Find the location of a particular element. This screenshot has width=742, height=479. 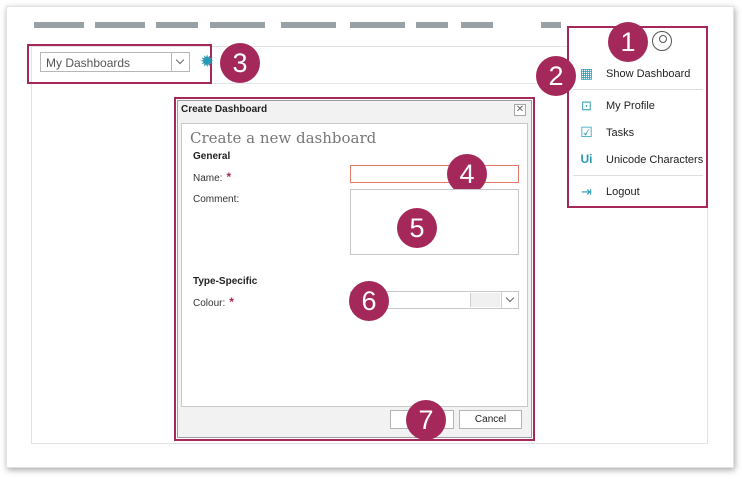

close-icon: ✕ is located at coordinates (520, 110).